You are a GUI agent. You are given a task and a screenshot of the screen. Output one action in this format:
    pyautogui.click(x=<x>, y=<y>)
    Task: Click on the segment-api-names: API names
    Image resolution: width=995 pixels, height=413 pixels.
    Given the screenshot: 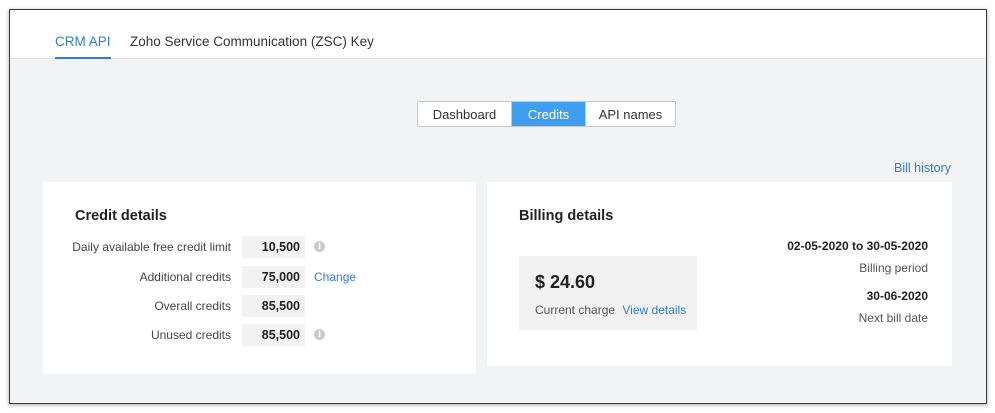 What is the action you would take?
    pyautogui.click(x=630, y=114)
    